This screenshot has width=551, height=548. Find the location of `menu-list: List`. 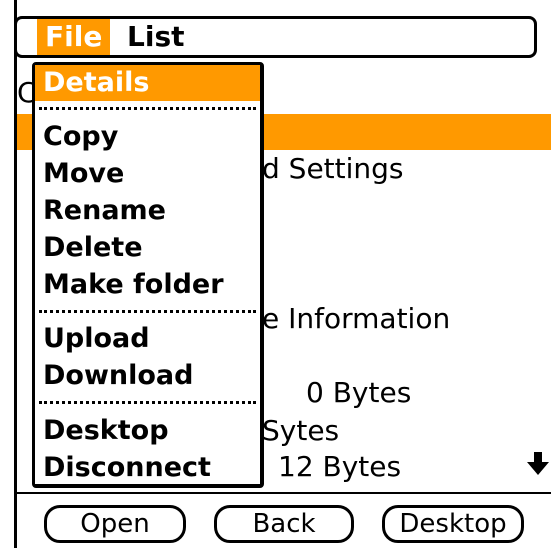

menu-list: List is located at coordinates (156, 37).